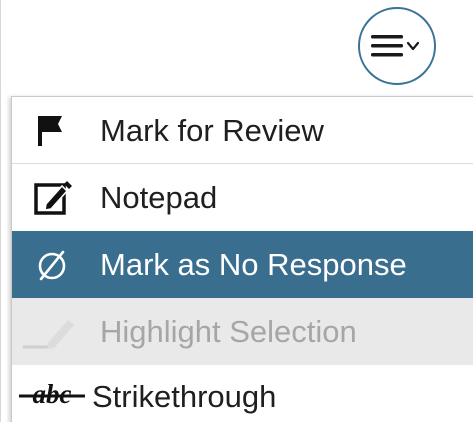  I want to click on menu-item-strikethrough: abc Strikethrough, so click(242, 393).